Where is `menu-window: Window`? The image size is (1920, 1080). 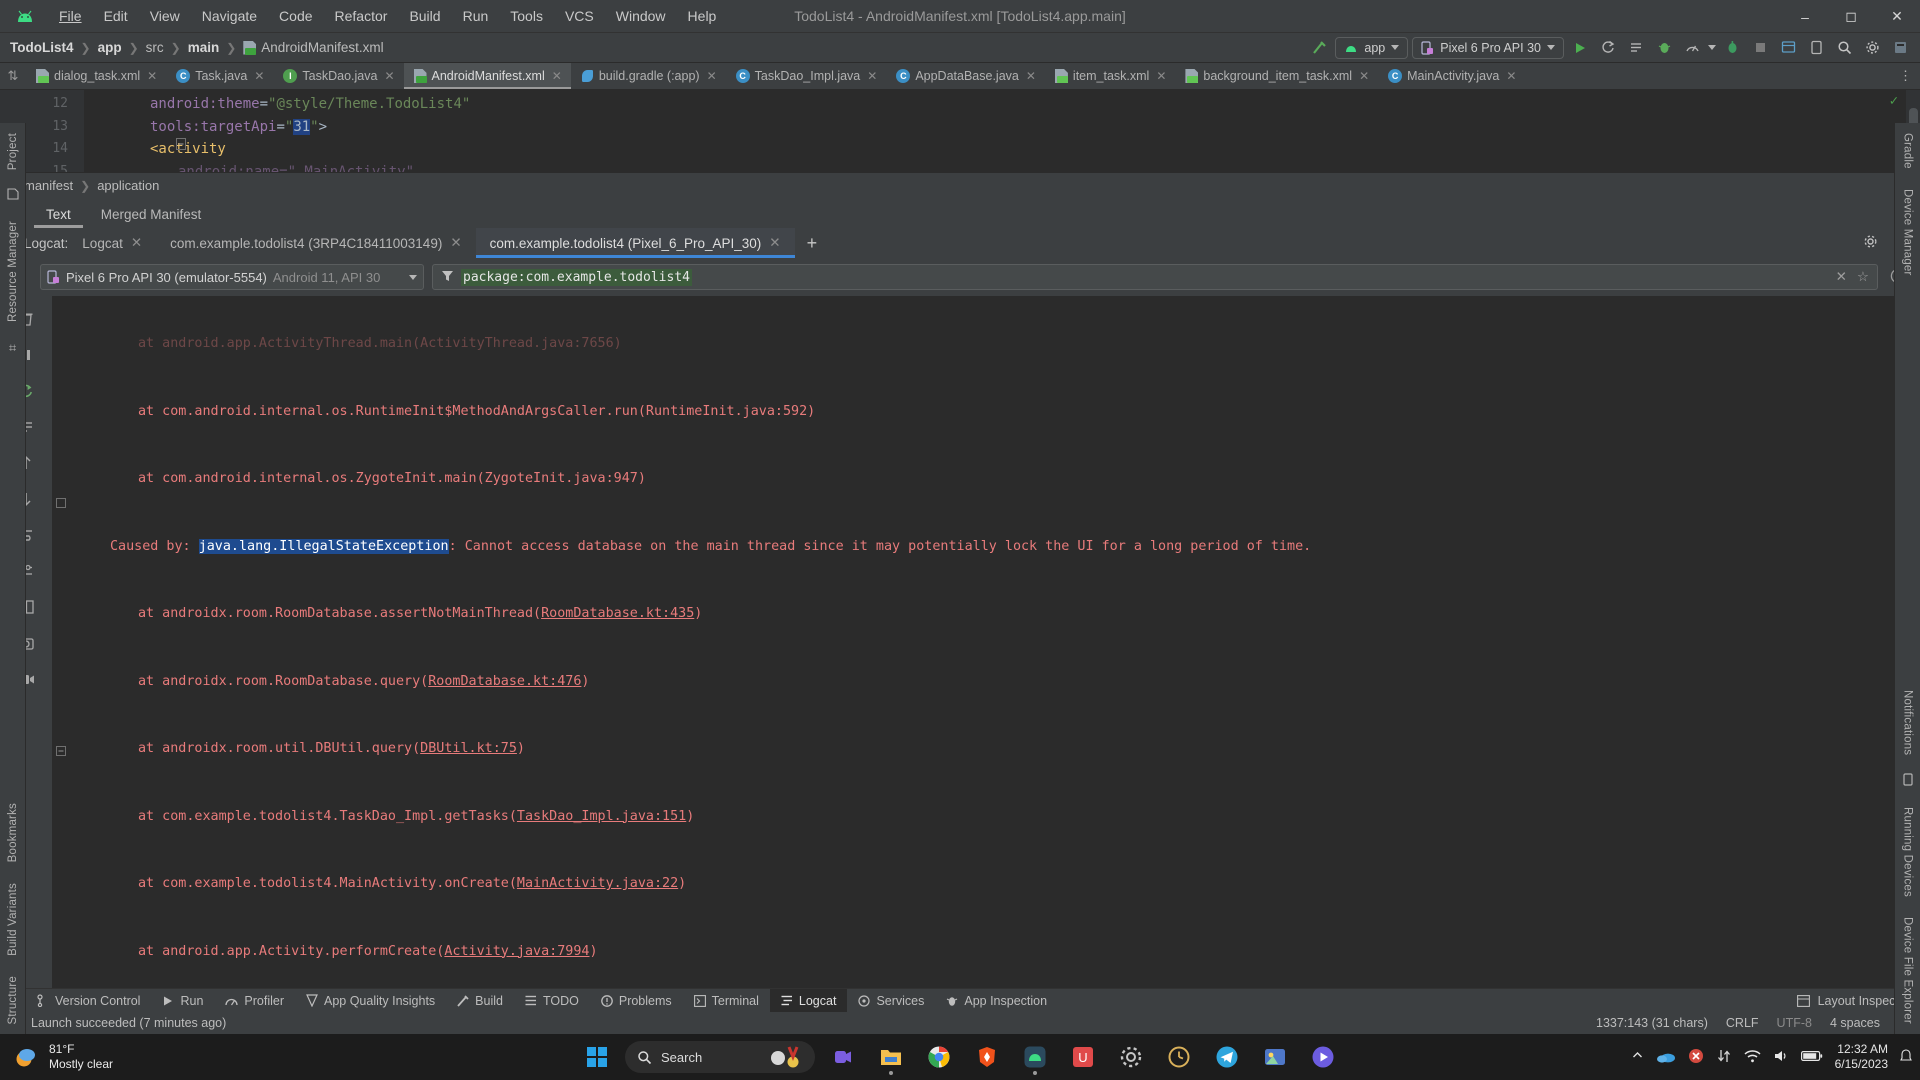
menu-window: Window is located at coordinates (641, 16).